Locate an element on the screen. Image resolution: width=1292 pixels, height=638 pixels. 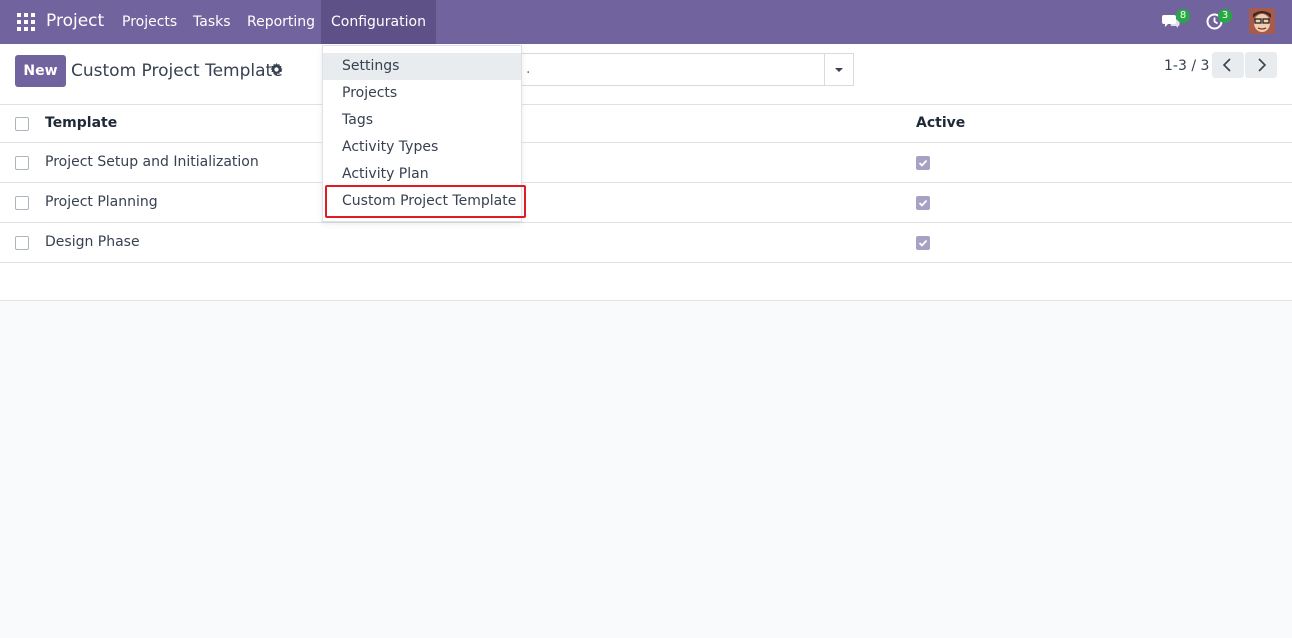
page-title: Custom Project Template is located at coordinates (177, 71).